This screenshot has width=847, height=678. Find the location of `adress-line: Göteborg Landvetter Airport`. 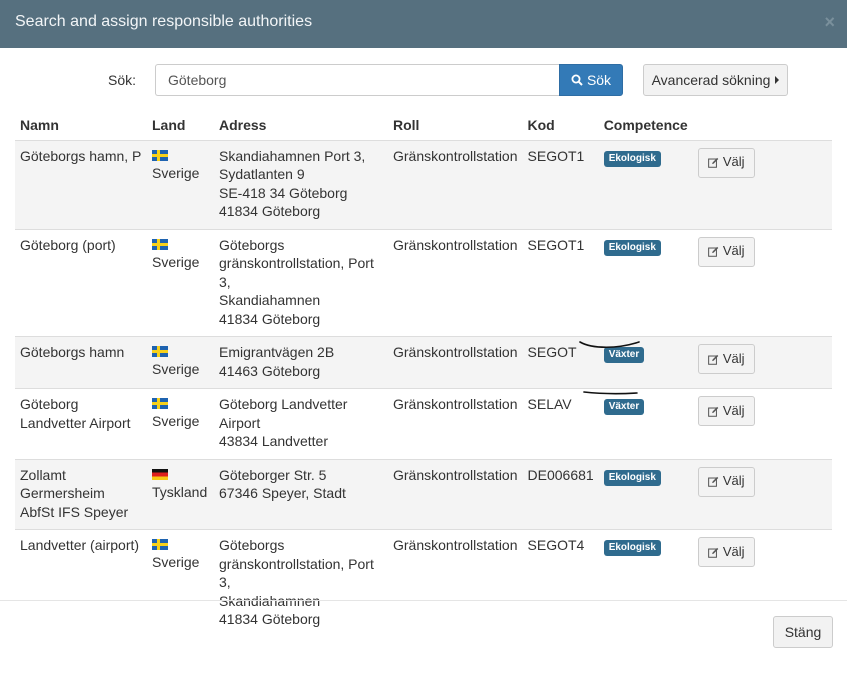

adress-line: Göteborg Landvetter Airport is located at coordinates (283, 413).